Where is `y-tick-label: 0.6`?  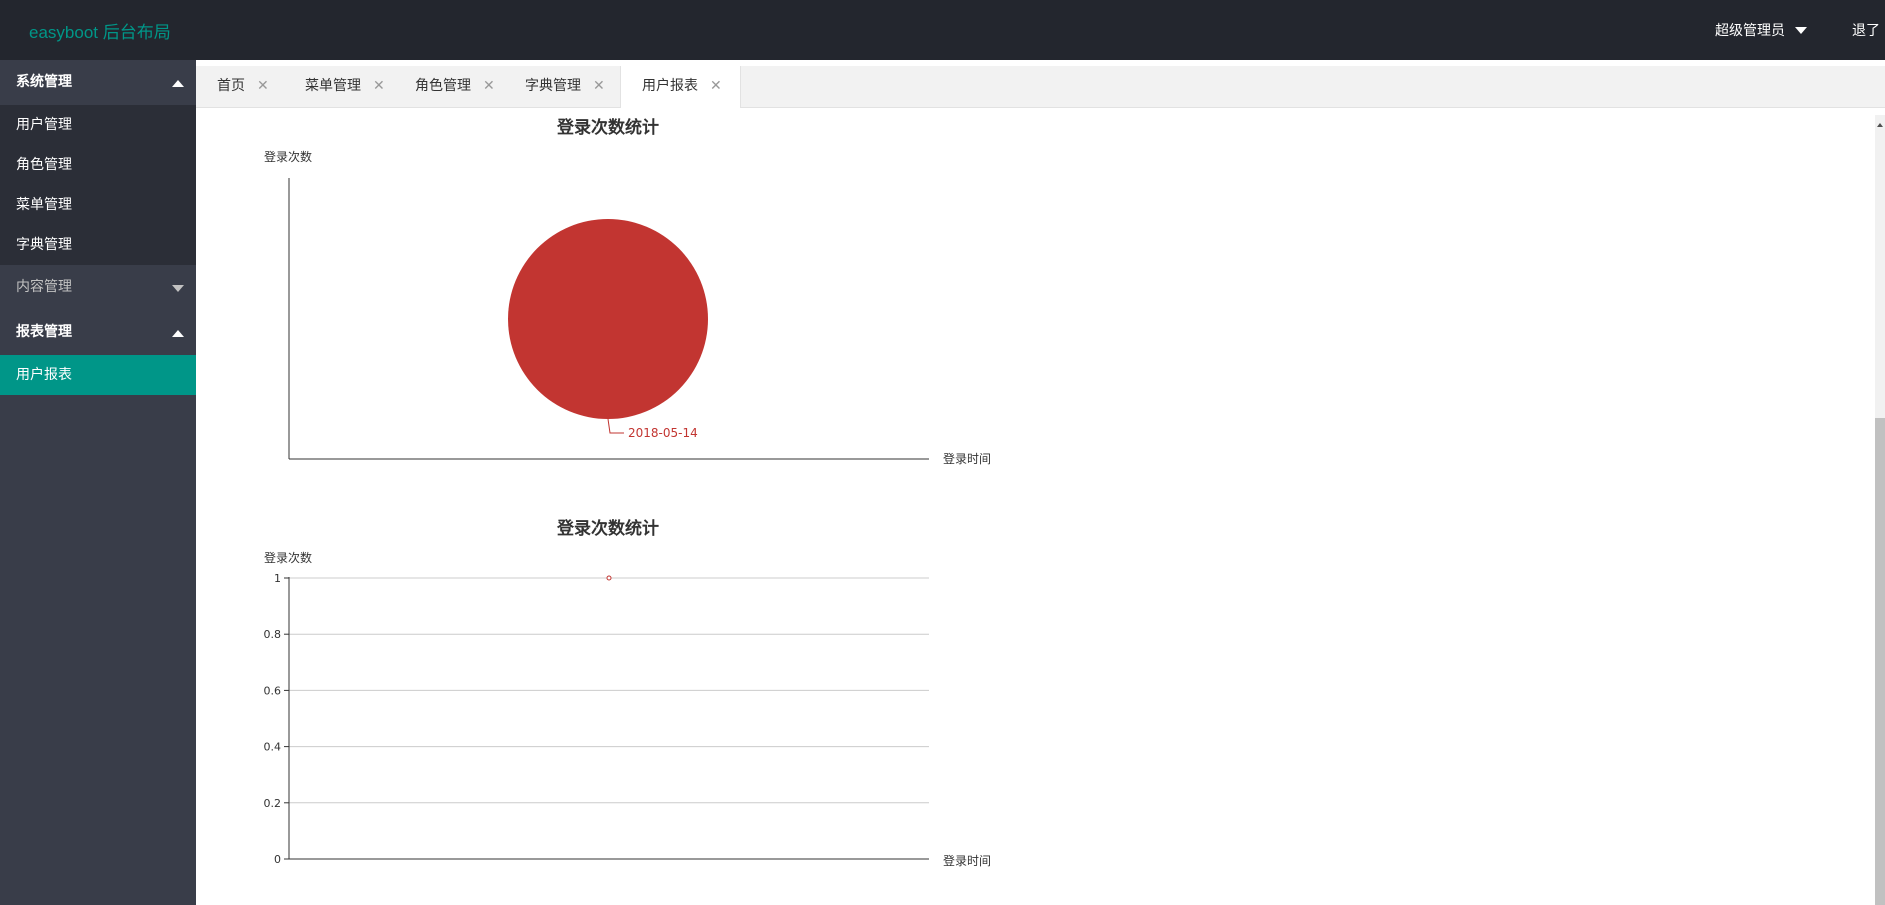
y-tick-label: 0.6 is located at coordinates (273, 690).